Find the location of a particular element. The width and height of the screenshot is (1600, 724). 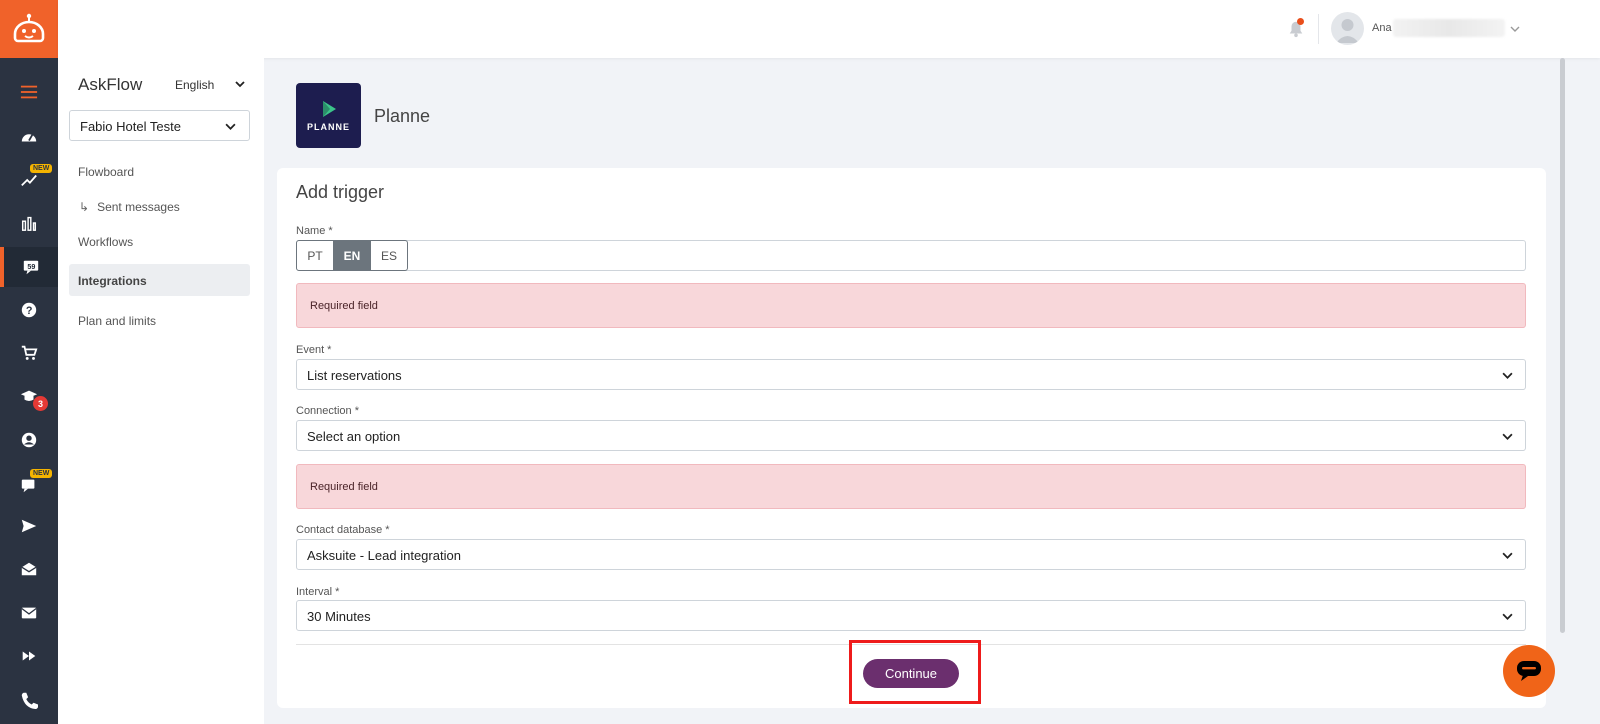

robot-logo-icon is located at coordinates (29, 28).